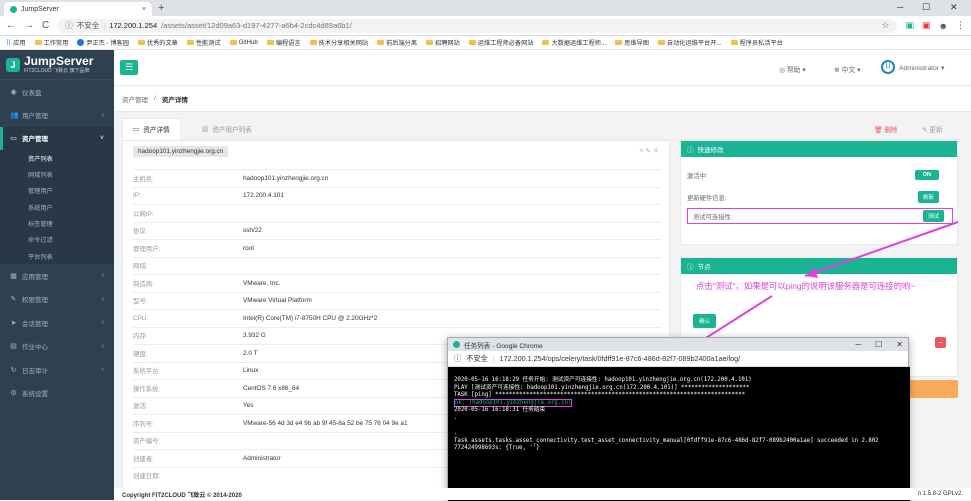  Describe the element at coordinates (811, 273) in the screenshot. I see `annotation-arrowhead-note` at that location.